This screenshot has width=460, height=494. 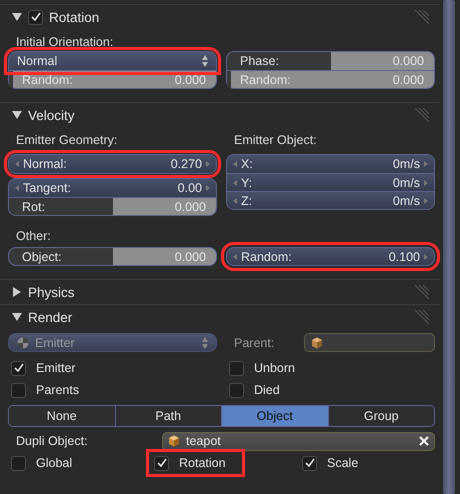 I want to click on checkbox-label: Unborn, so click(x=274, y=368).